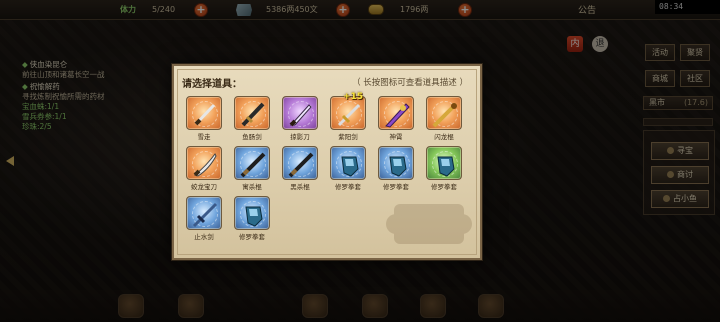 This screenshot has width=720, height=322. I want to click on item-name: 雪走, so click(204, 137).